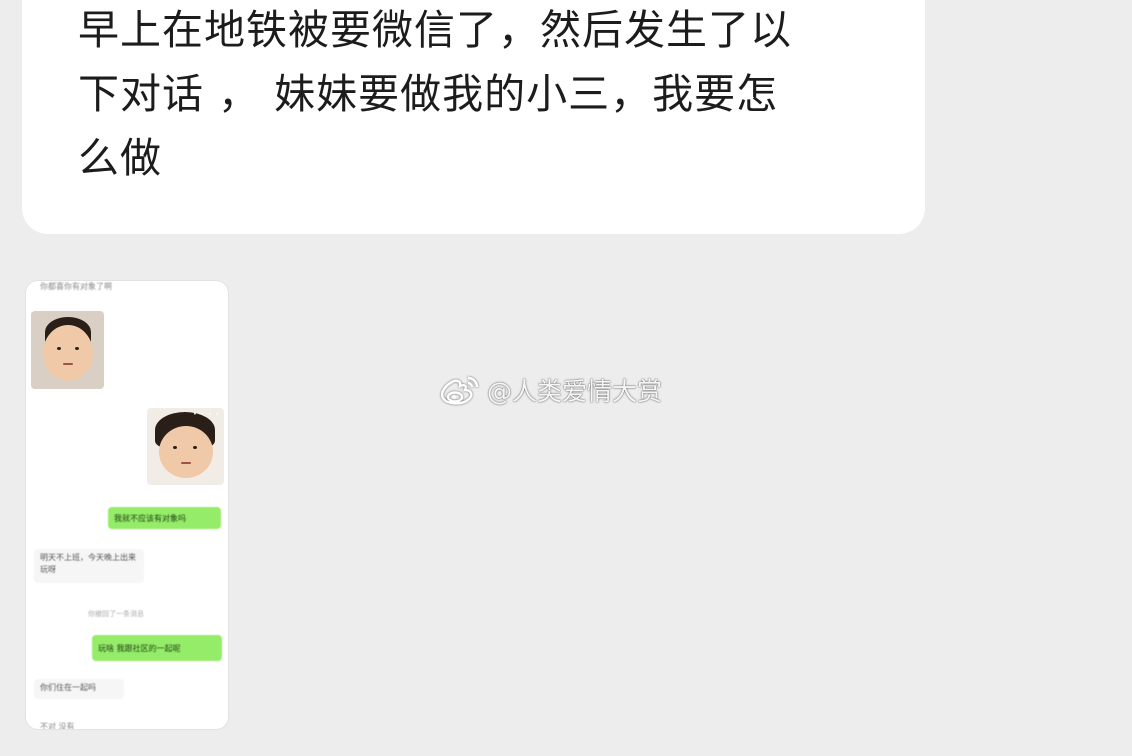 Image resolution: width=1132 pixels, height=756 pixels. I want to click on thumb-bottom-text: 不对 没有, so click(57, 725).